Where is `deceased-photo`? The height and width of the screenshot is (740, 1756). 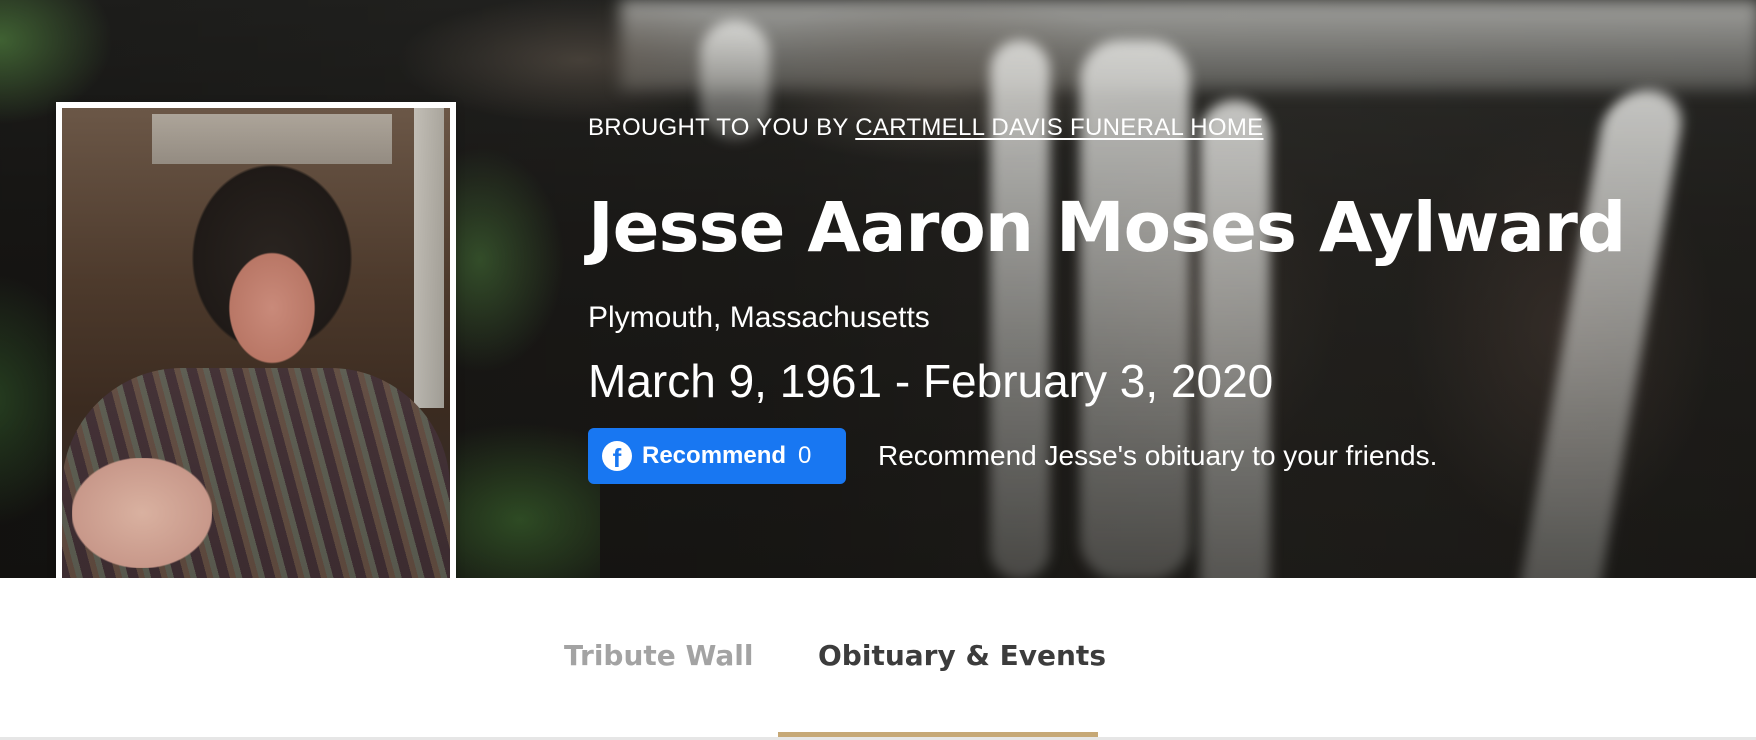
deceased-photo is located at coordinates (256, 358).